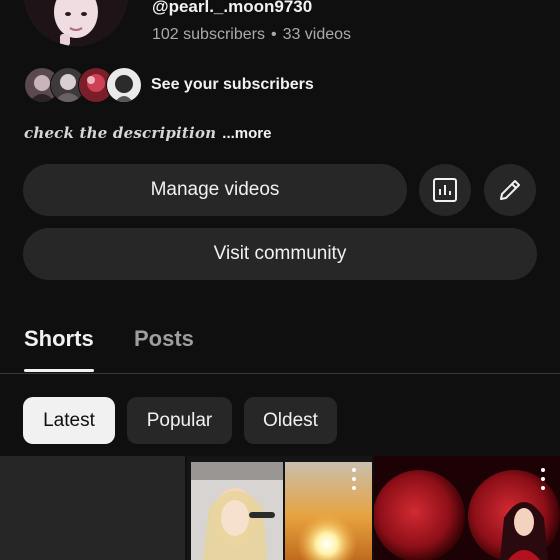 The image size is (560, 560). I want to click on manage-videos-button: Manage videos, so click(215, 190).